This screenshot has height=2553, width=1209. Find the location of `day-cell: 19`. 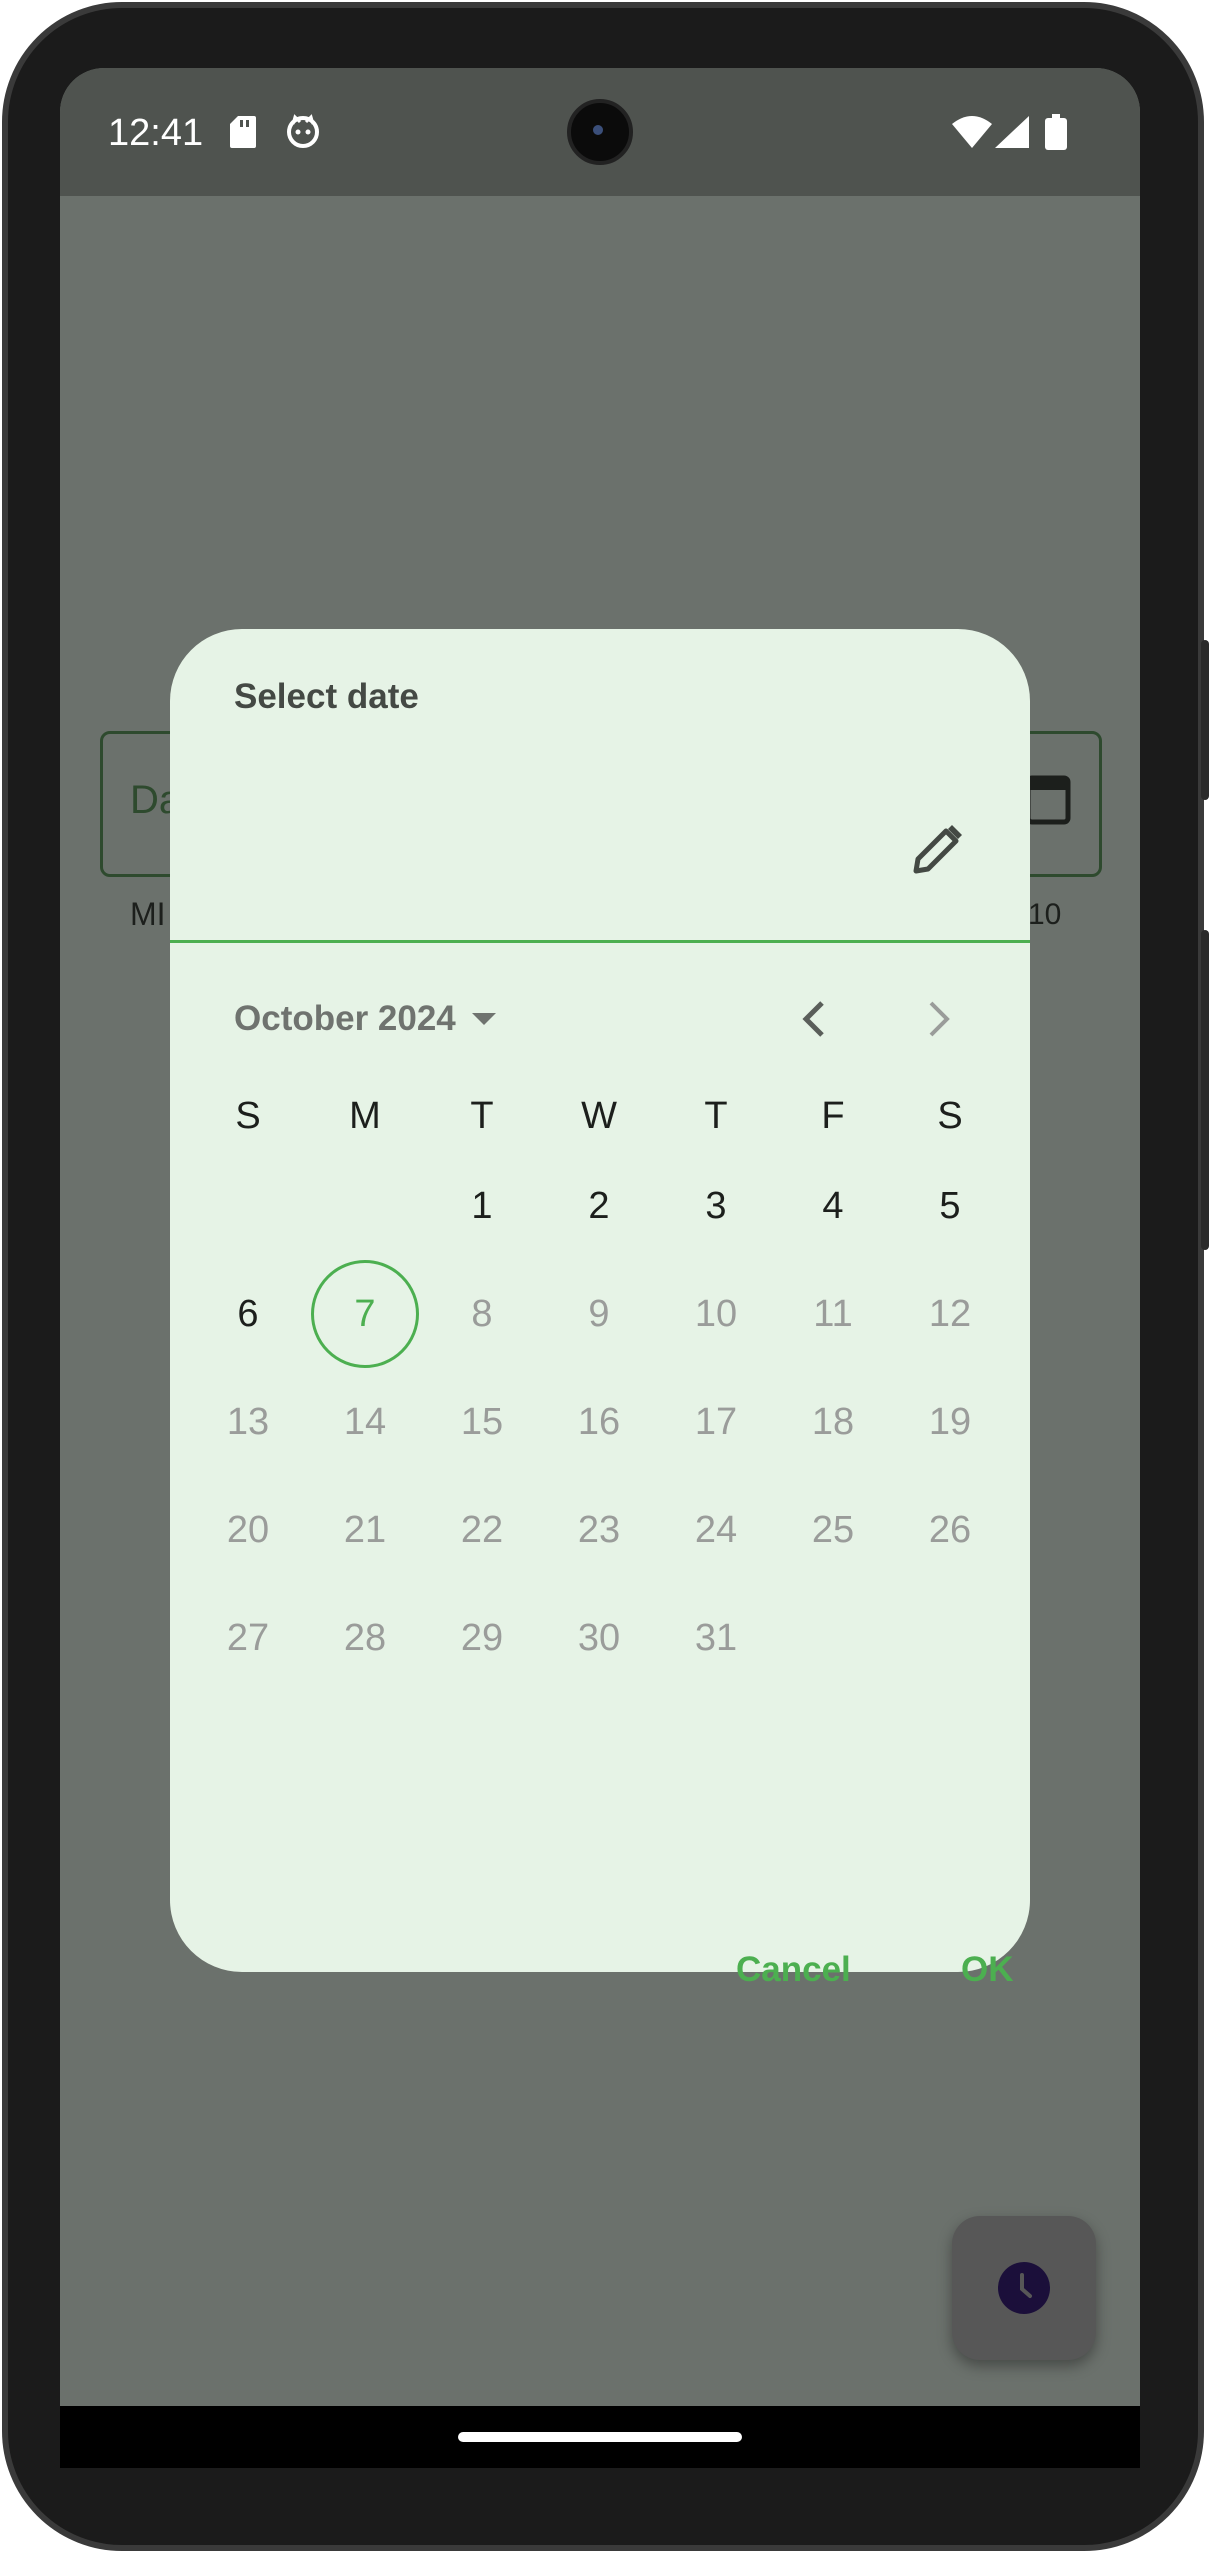

day-cell: 19 is located at coordinates (950, 1422).